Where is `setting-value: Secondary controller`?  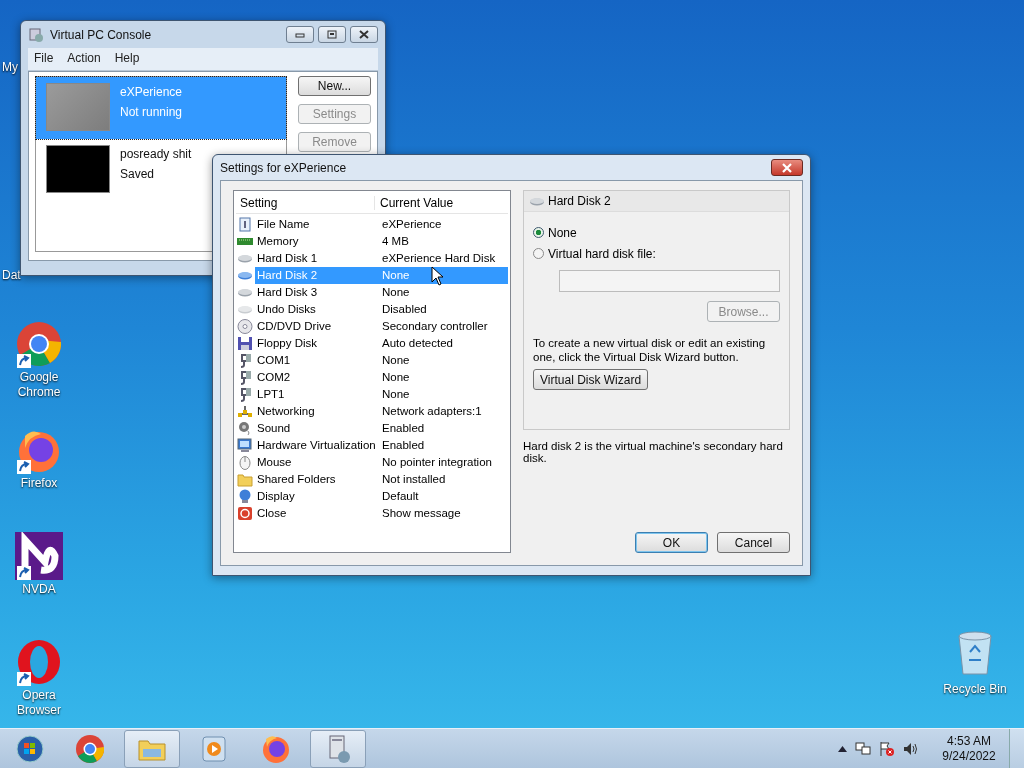 setting-value: Secondary controller is located at coordinates (435, 326).